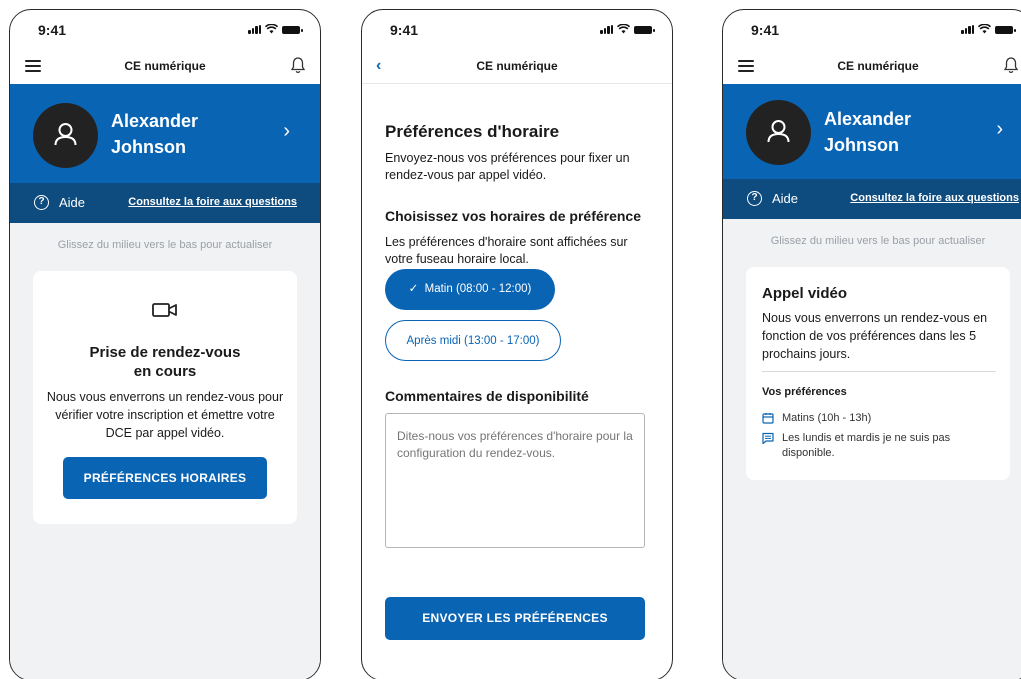 This screenshot has width=1021, height=679. Describe the element at coordinates (804, 392) in the screenshot. I see `preferences-heading: Vos préférences` at that location.